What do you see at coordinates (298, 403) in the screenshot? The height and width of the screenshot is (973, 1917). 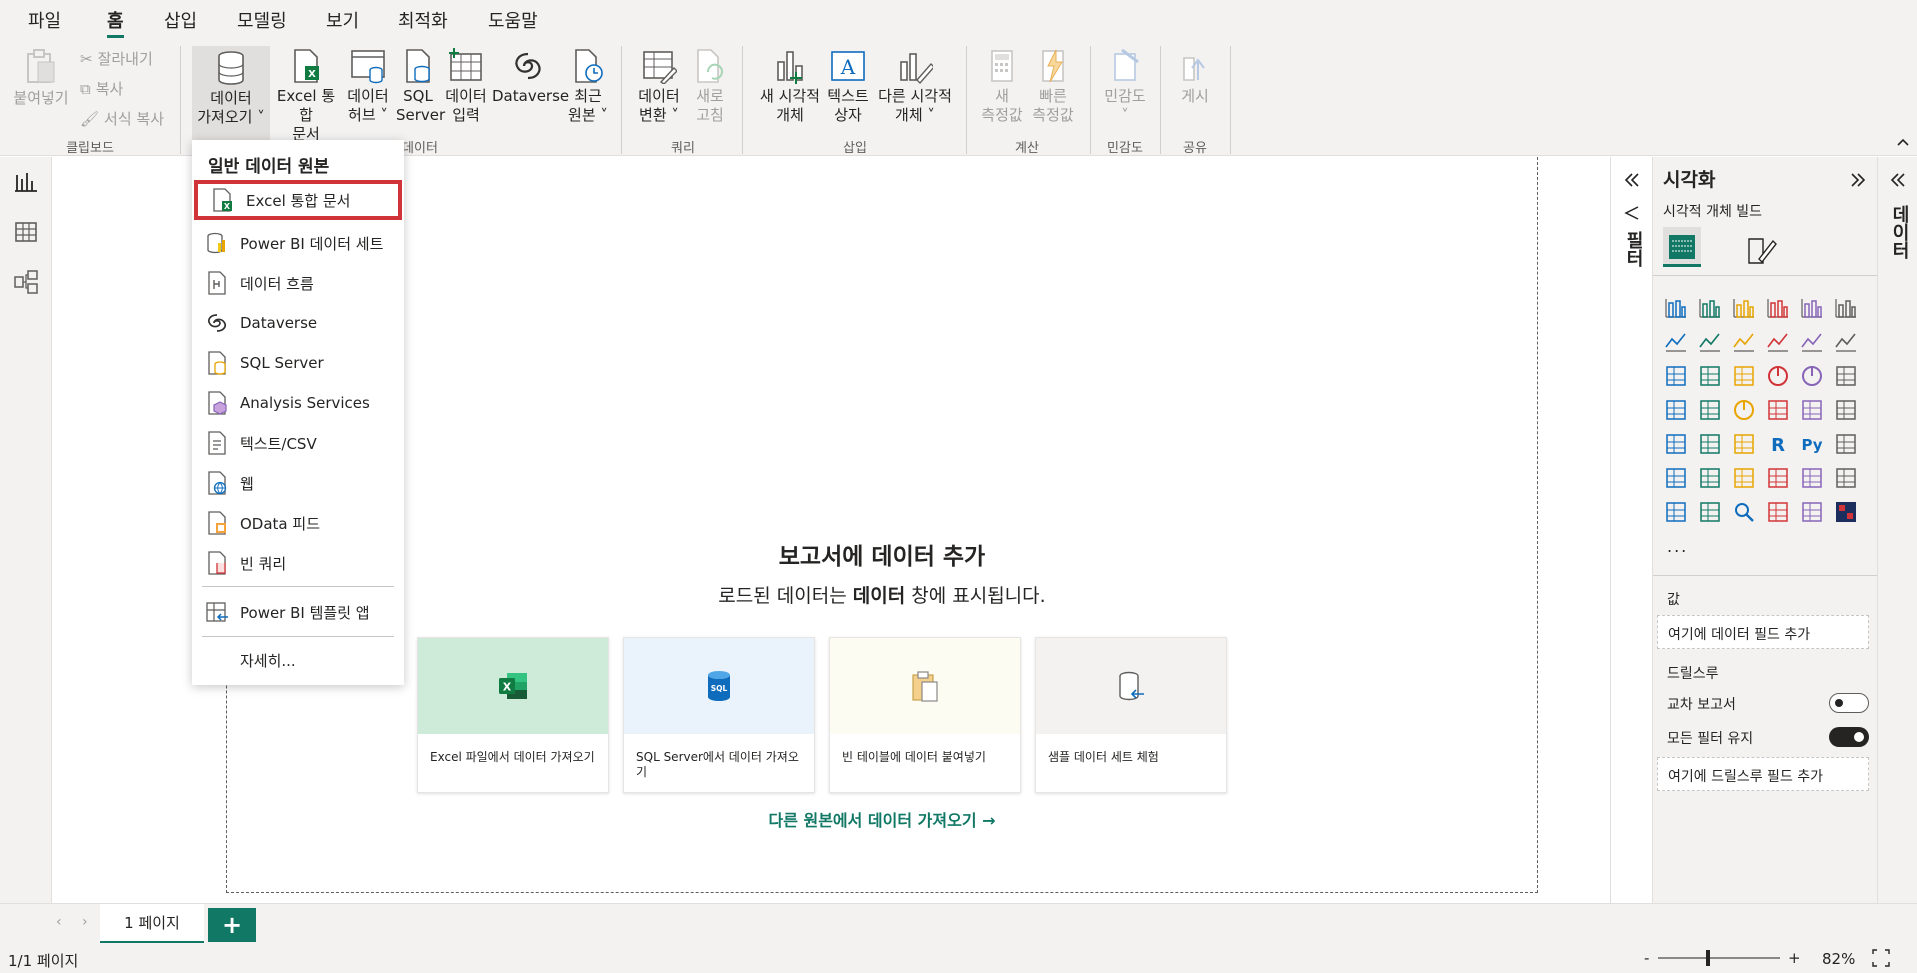 I see `dropdown-item-analysis-services: Analysis Services` at bounding box center [298, 403].